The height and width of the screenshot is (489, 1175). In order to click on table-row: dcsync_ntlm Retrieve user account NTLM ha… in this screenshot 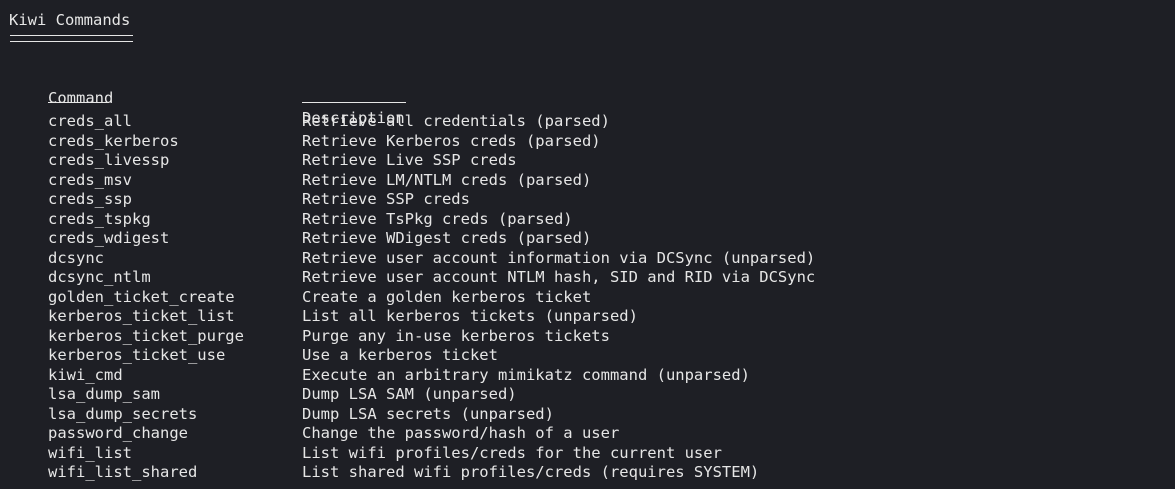, I will do `click(431, 278)`.